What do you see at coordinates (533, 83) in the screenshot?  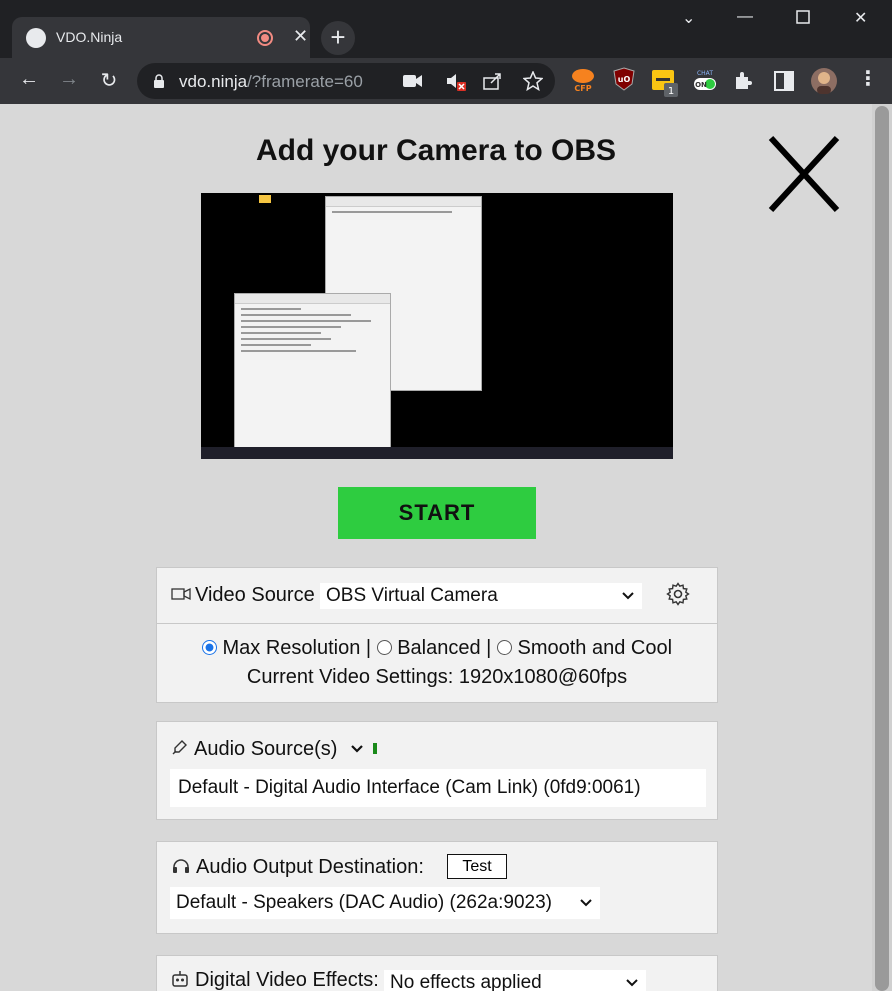 I see `bookmark-star-icon` at bounding box center [533, 83].